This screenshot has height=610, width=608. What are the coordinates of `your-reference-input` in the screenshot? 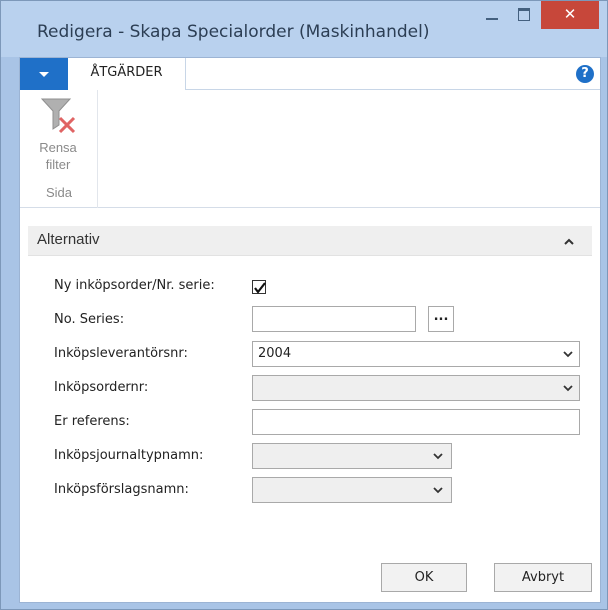 It's located at (416, 422).